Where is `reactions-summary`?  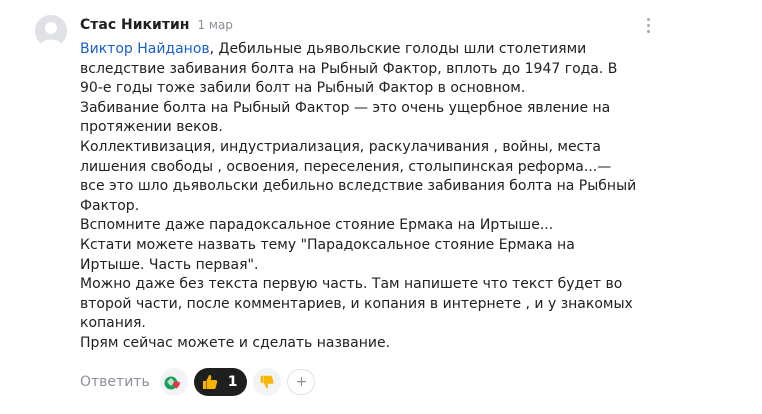 reactions-summary is located at coordinates (173, 382).